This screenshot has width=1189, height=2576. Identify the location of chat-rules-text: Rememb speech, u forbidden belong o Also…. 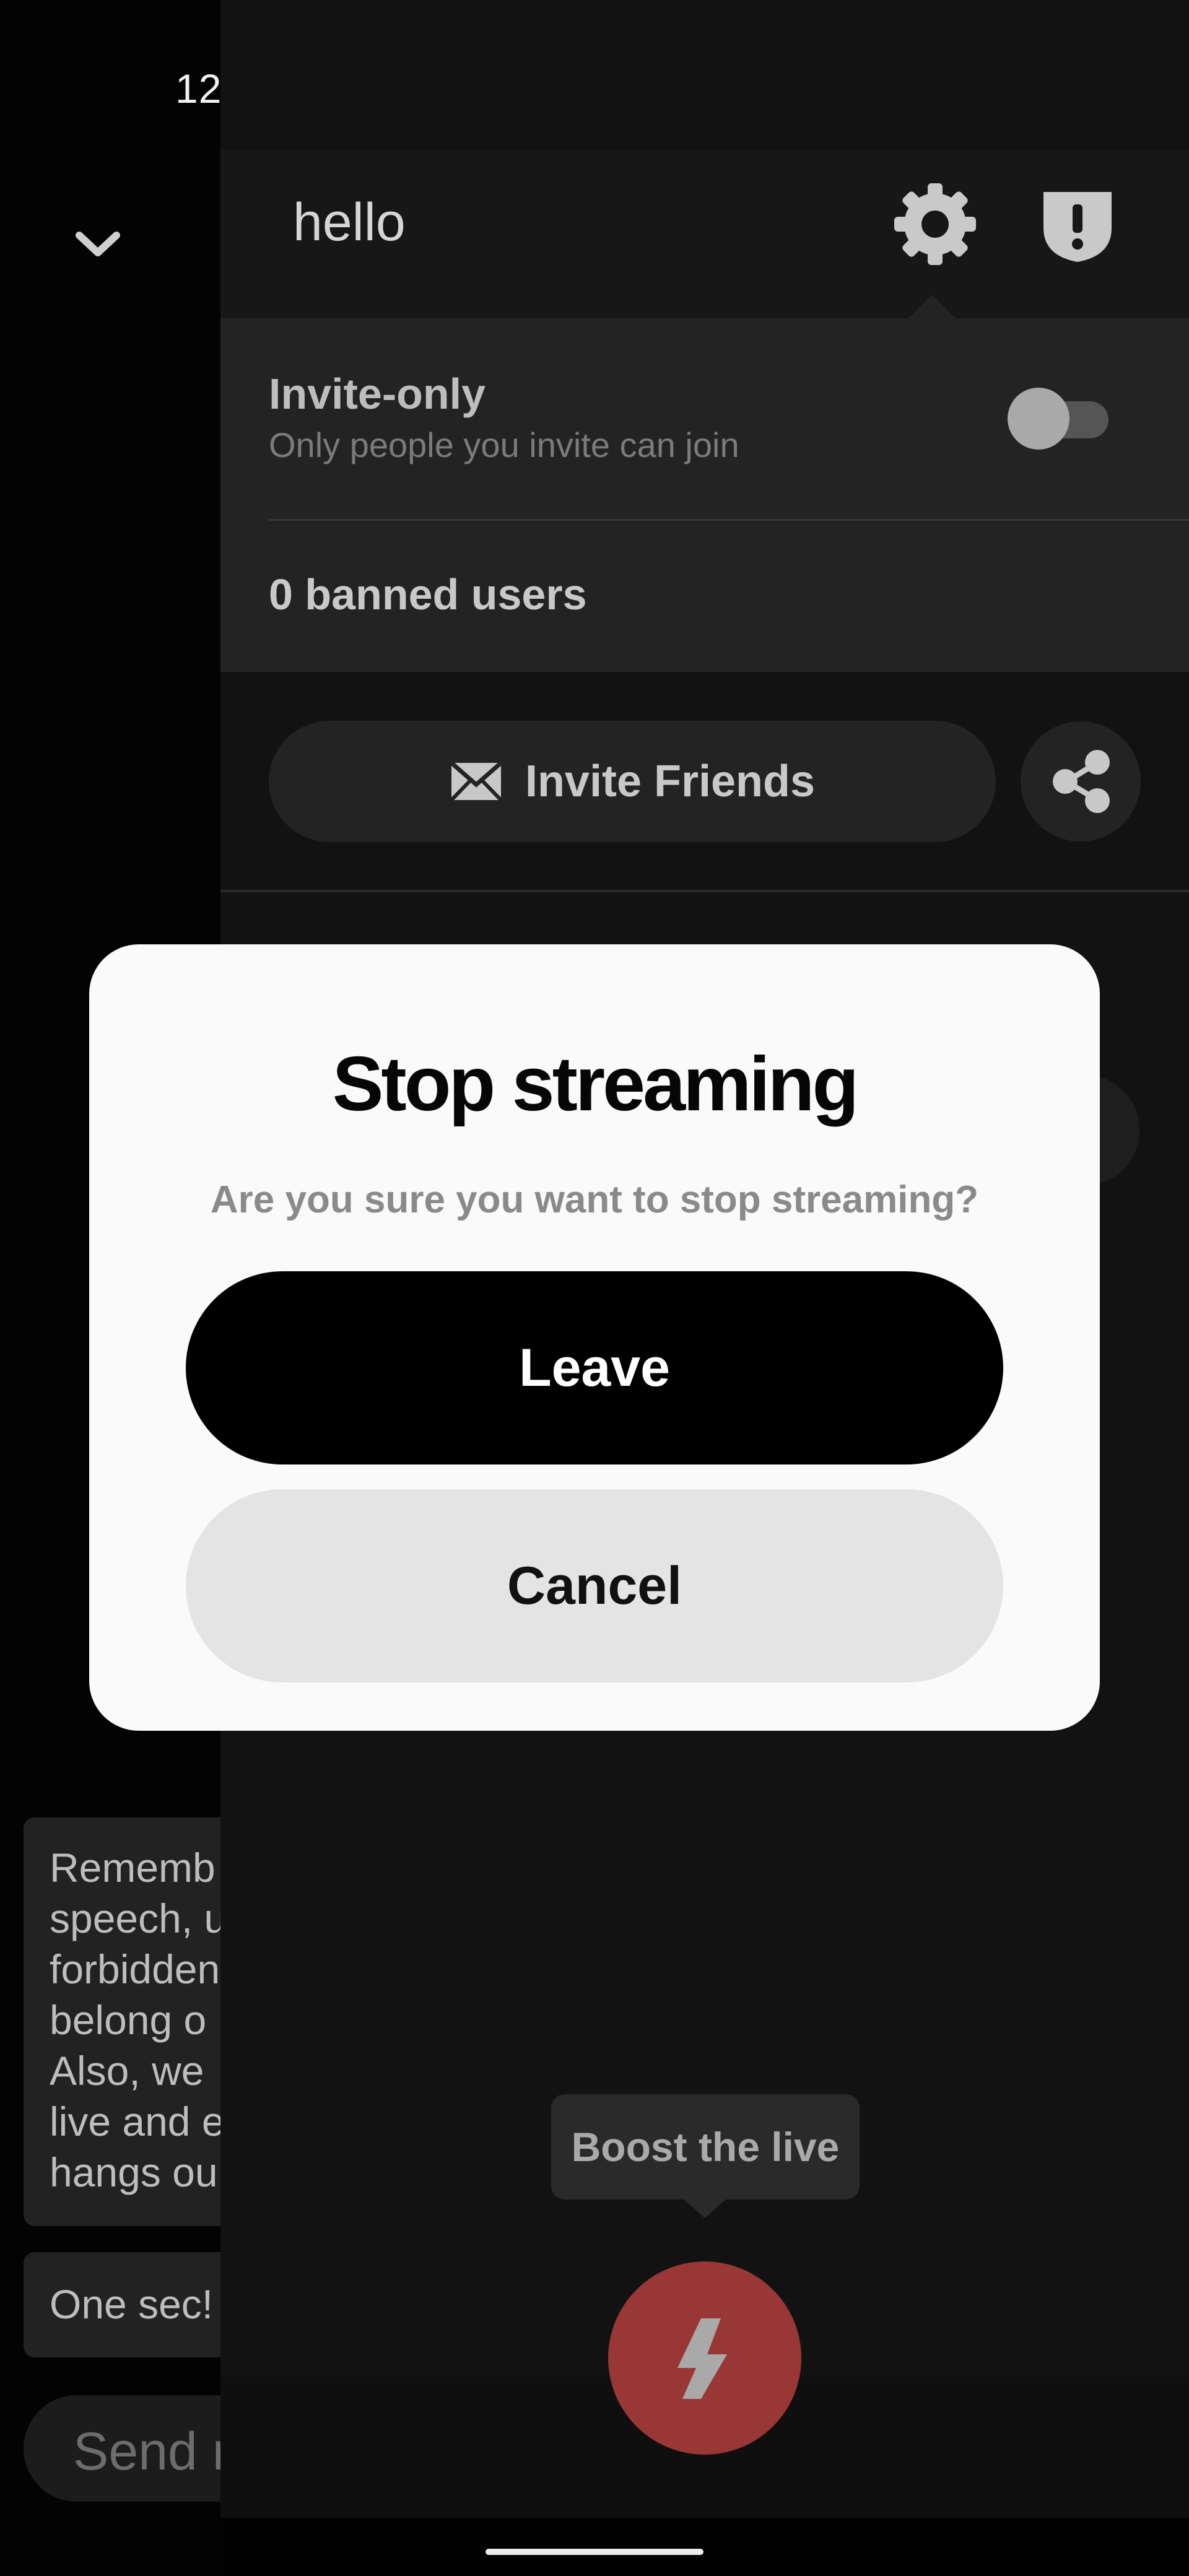
(135, 2020).